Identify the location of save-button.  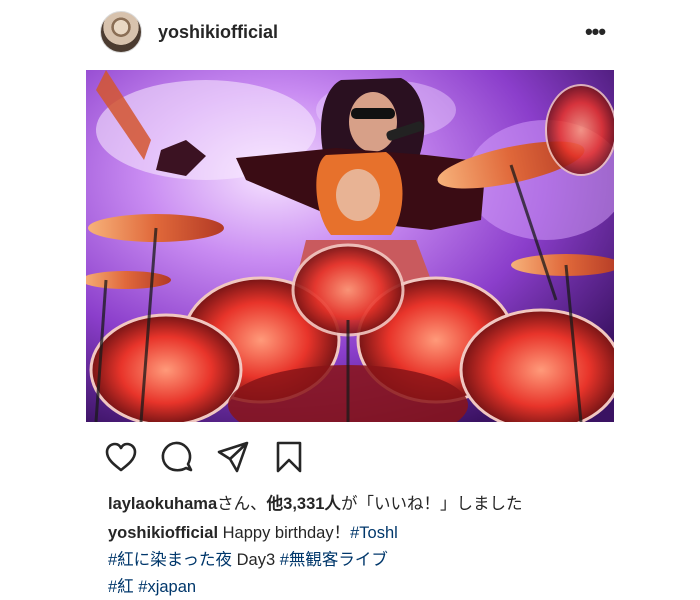
(289, 457).